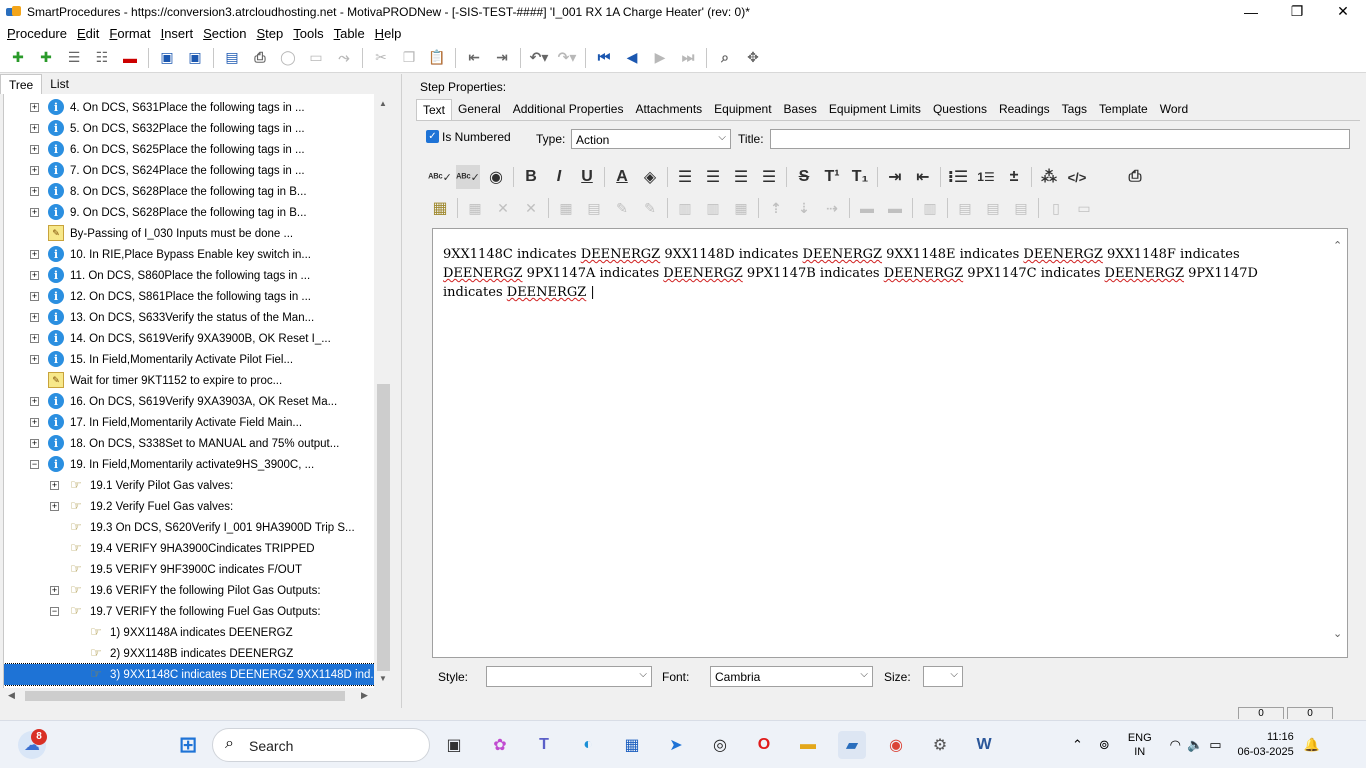  Describe the element at coordinates (1074, 109) in the screenshot. I see `tab-tags: Tags` at that location.